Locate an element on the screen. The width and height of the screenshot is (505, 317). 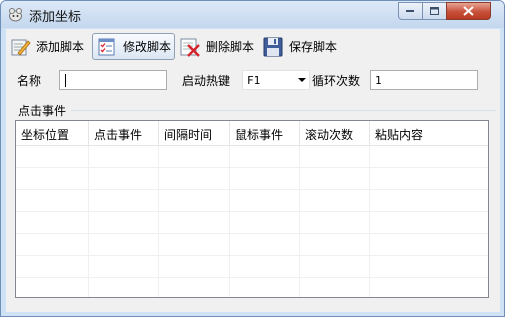
window-title: 添加坐标 is located at coordinates (55, 17).